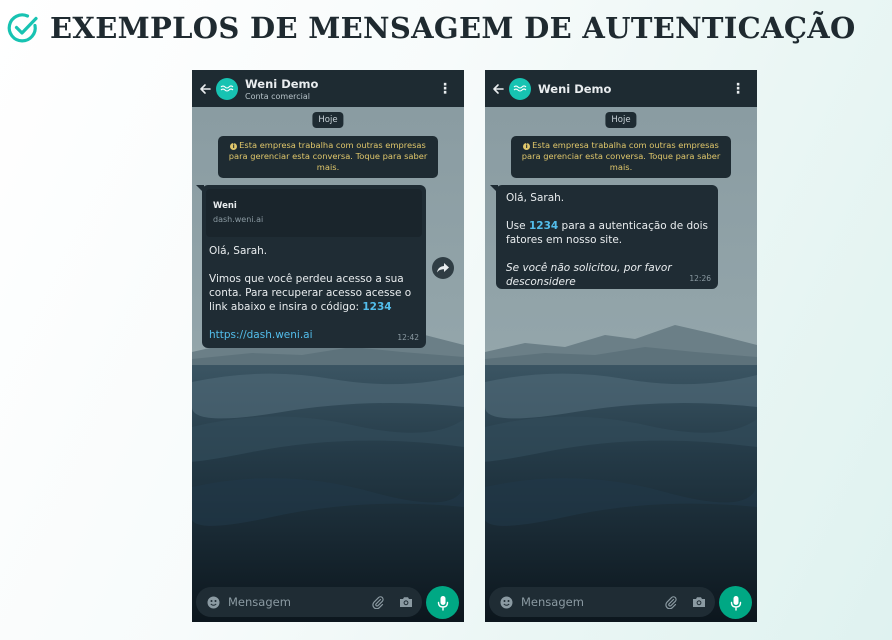 The height and width of the screenshot is (640, 892). What do you see at coordinates (314, 213) in the screenshot?
I see `link-preview: Weni dash.weni.ai` at bounding box center [314, 213].